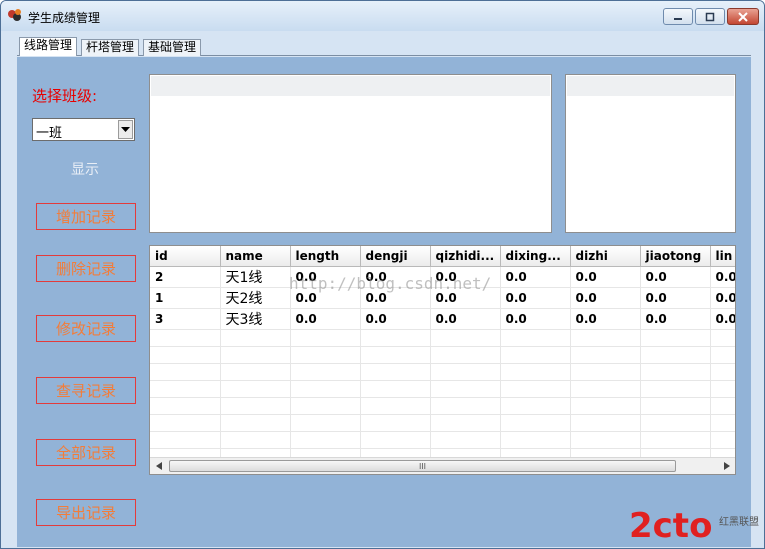 The image size is (765, 549). What do you see at coordinates (65, 96) in the screenshot?
I see `select-class-label: 选择班级:` at bounding box center [65, 96].